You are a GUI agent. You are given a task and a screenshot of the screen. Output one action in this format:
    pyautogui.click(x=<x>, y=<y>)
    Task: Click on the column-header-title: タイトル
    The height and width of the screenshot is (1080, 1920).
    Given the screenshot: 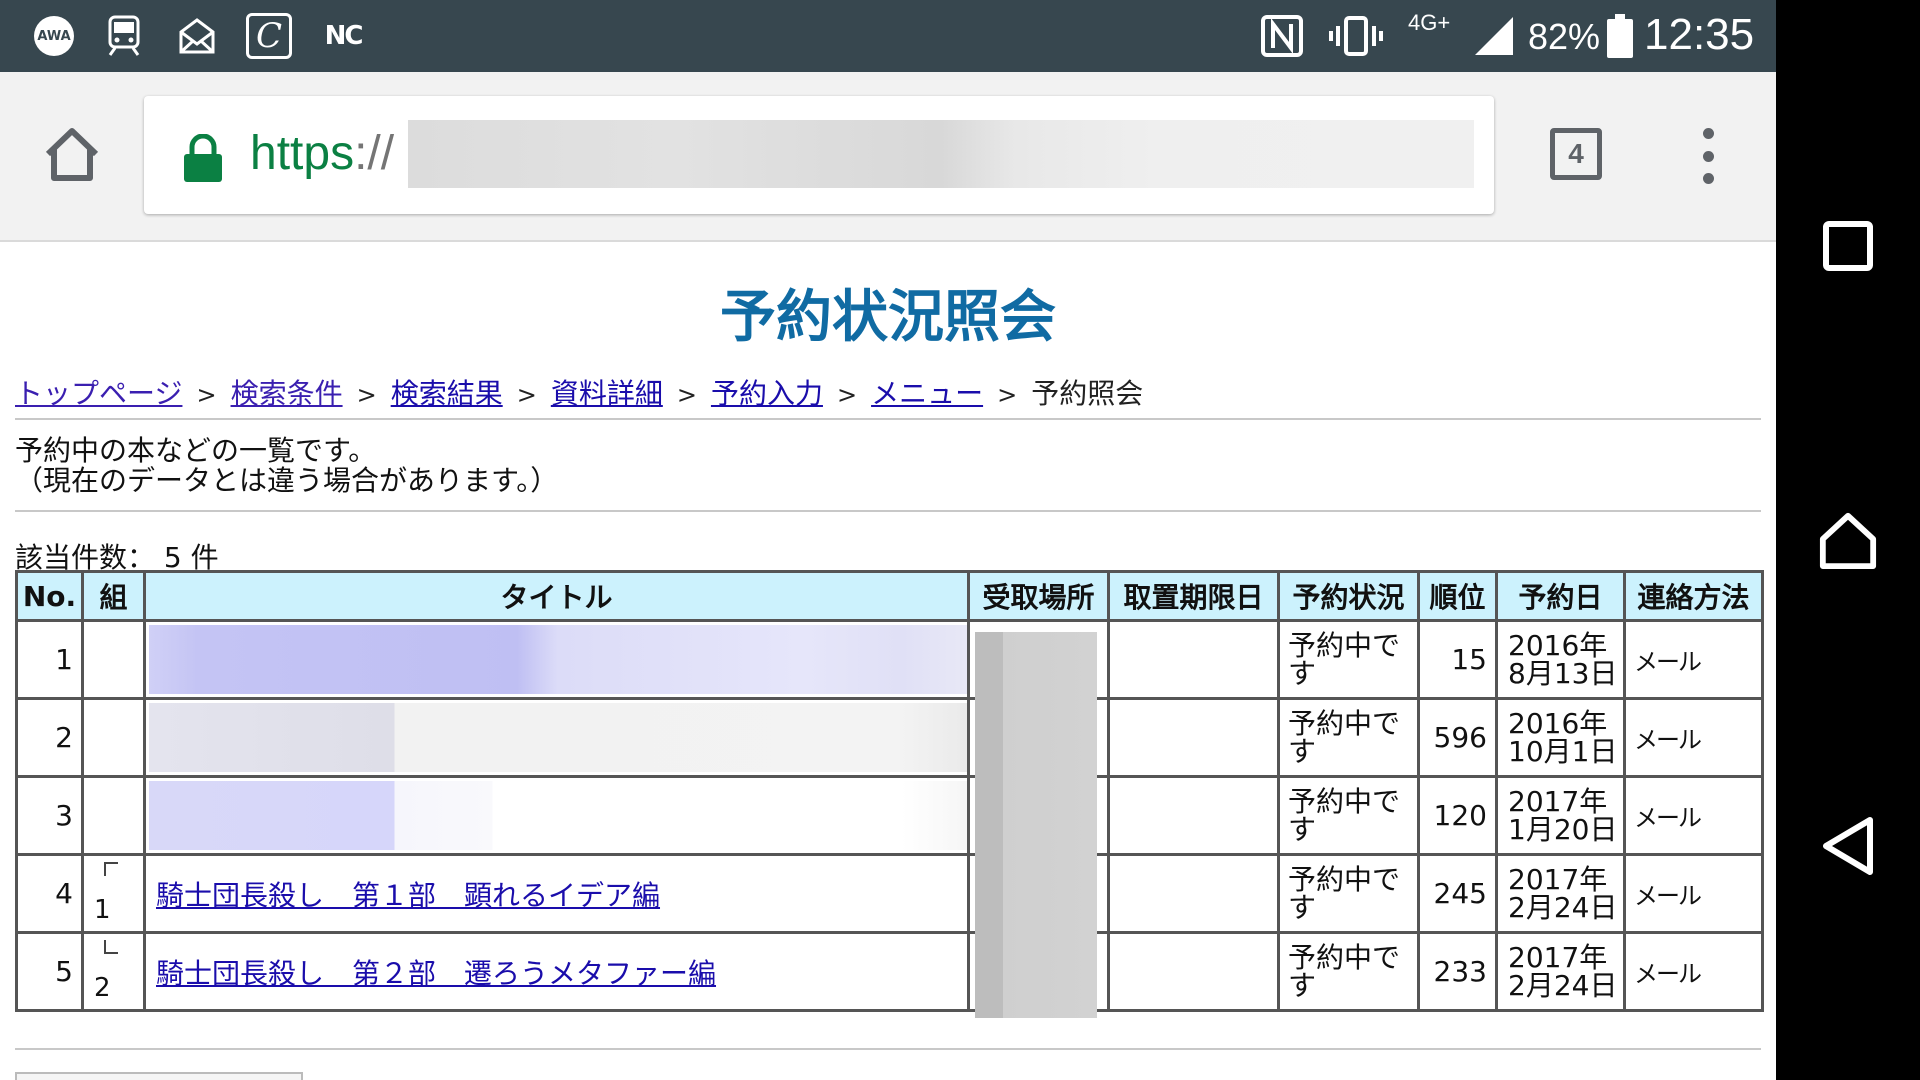 What is the action you would take?
    pyautogui.click(x=556, y=596)
    